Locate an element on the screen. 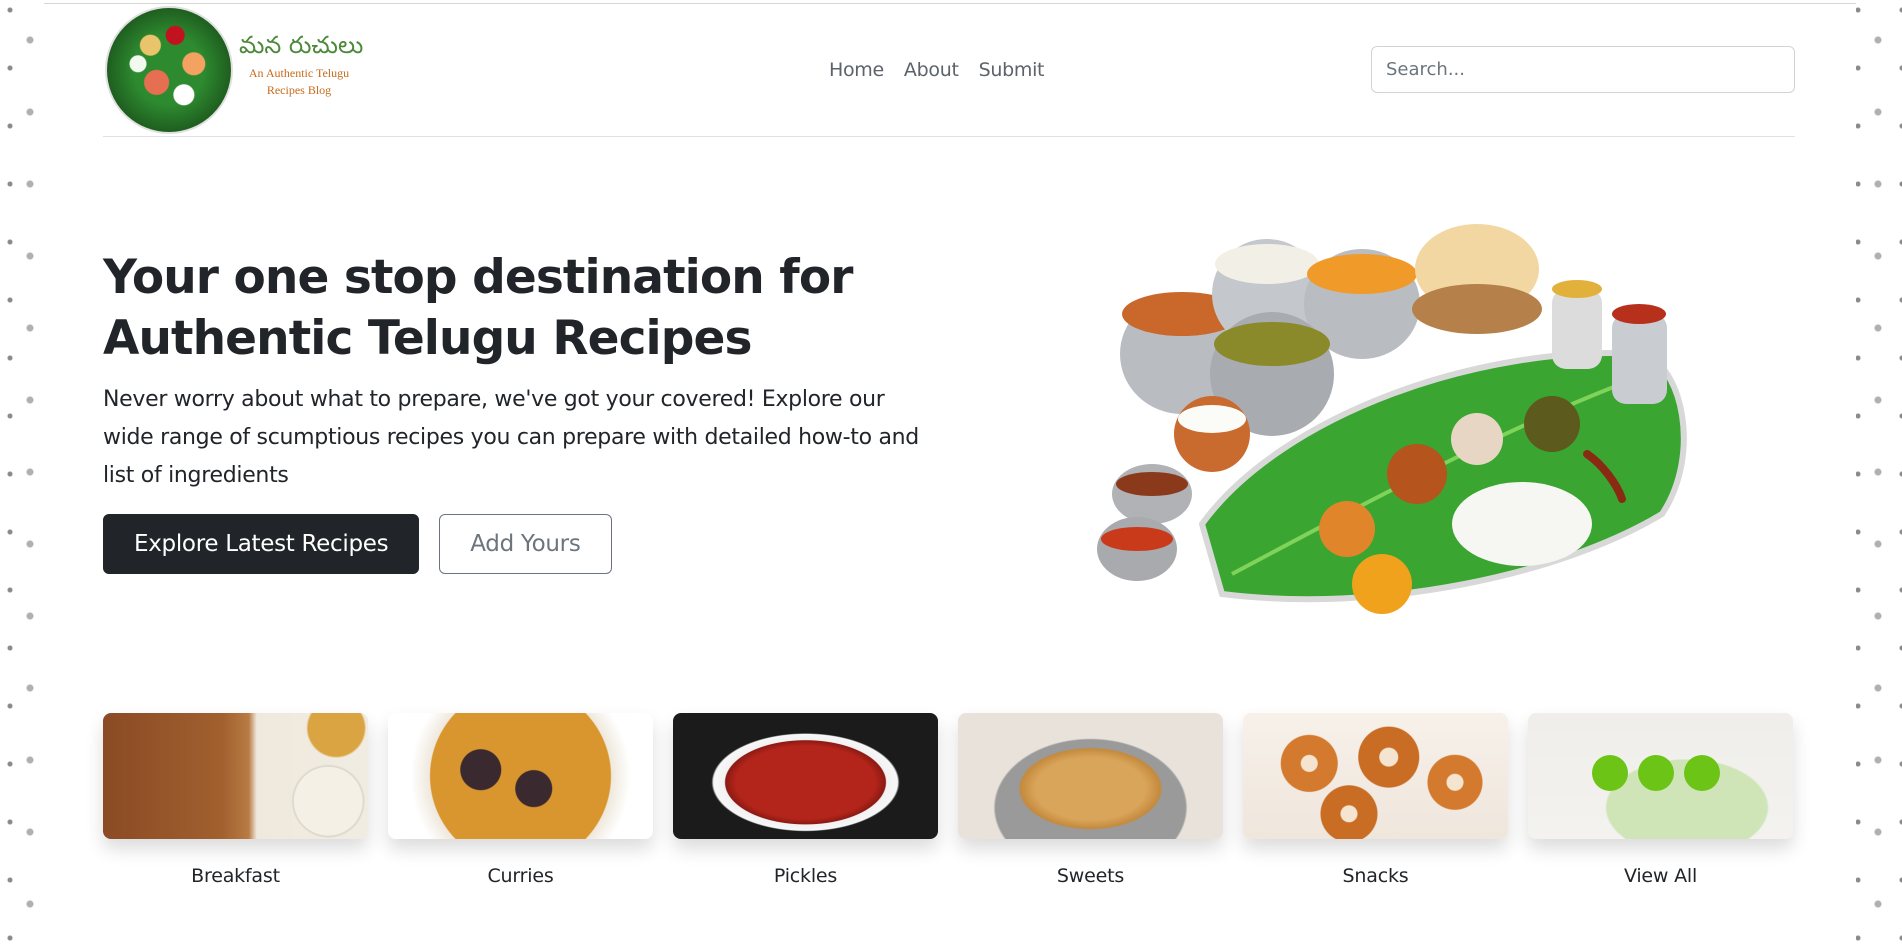 The height and width of the screenshot is (951, 1902). category-curries: Curries is located at coordinates (520, 800).